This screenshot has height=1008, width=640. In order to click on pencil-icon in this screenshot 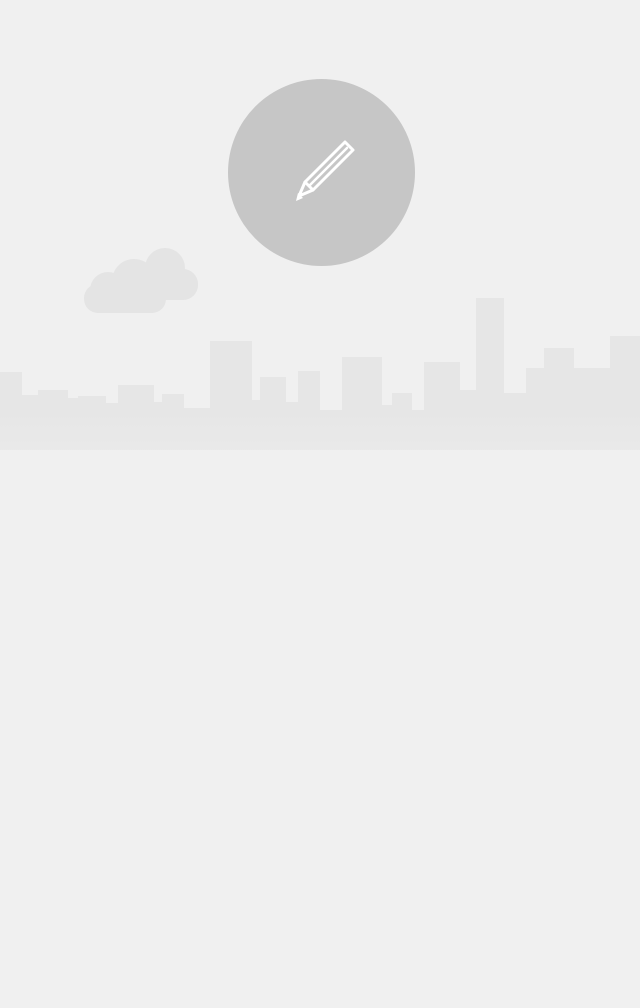, I will do `click(324, 170)`.